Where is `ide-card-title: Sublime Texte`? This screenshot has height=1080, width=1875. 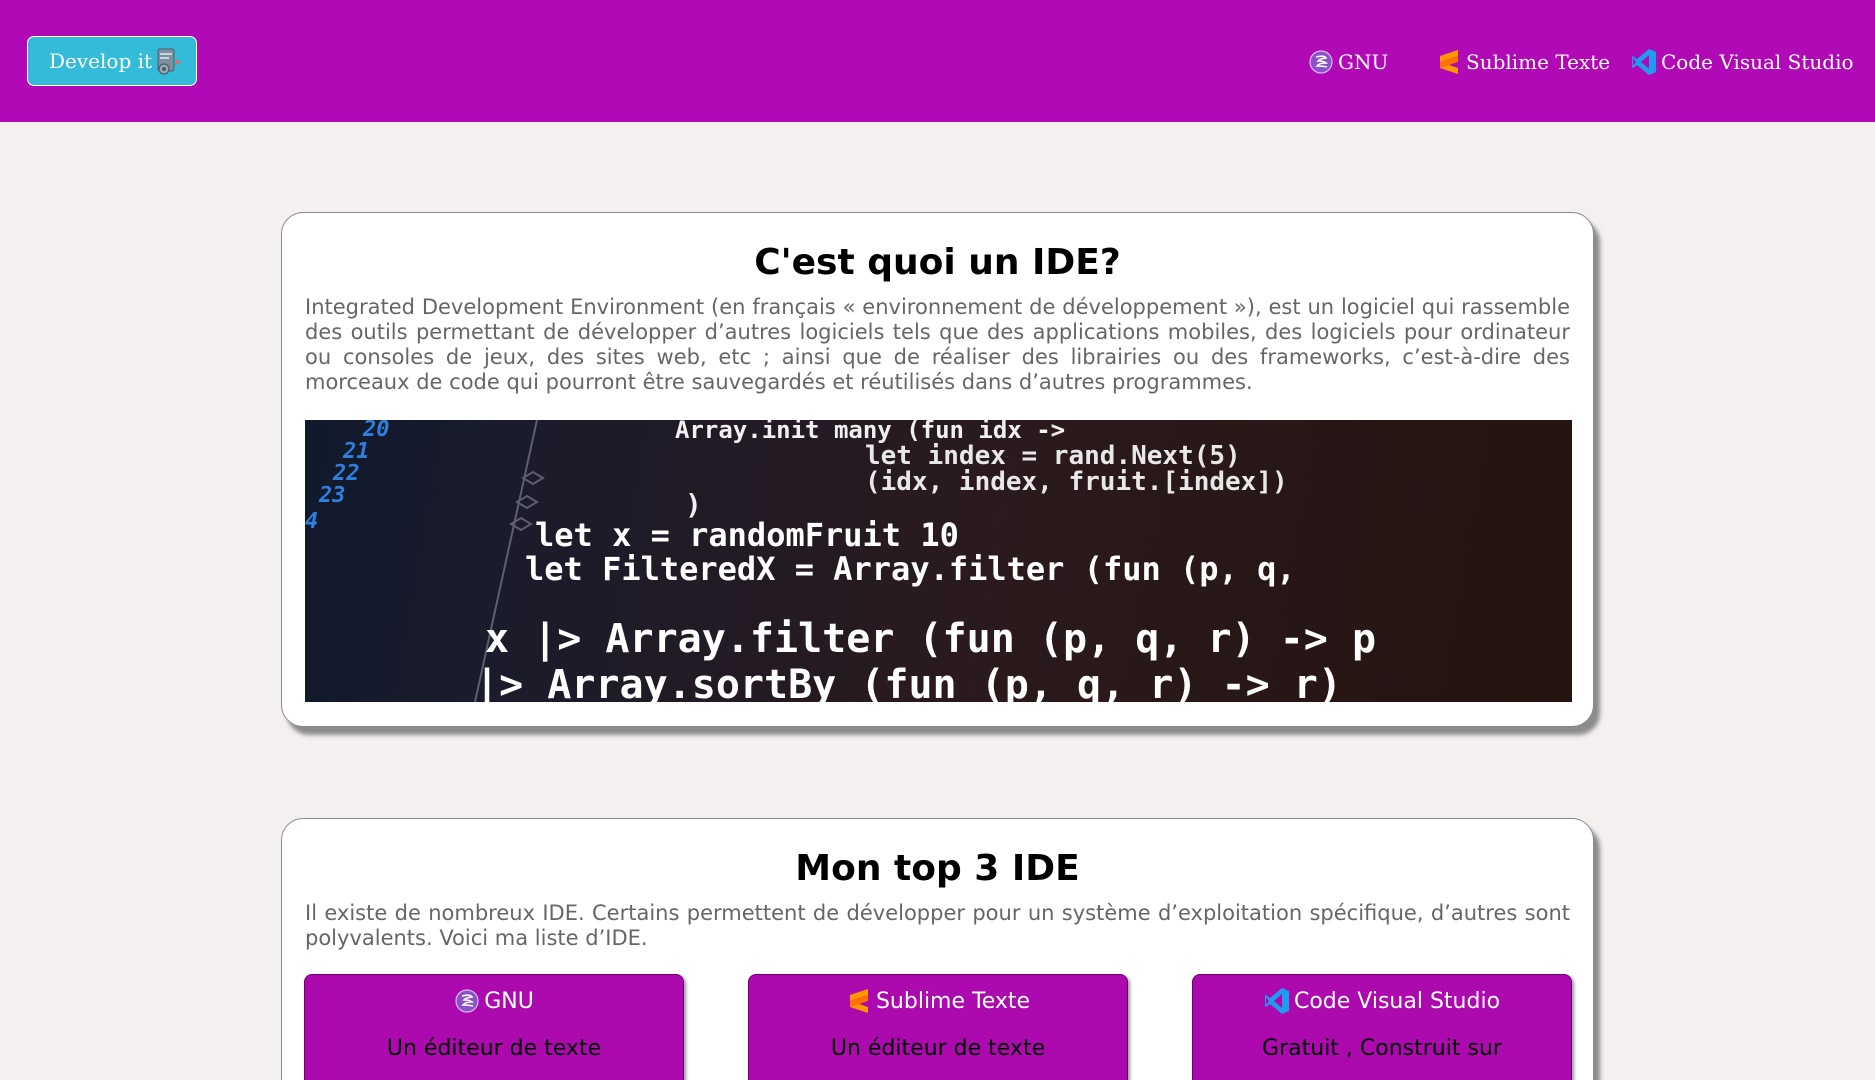 ide-card-title: Sublime Texte is located at coordinates (938, 1001).